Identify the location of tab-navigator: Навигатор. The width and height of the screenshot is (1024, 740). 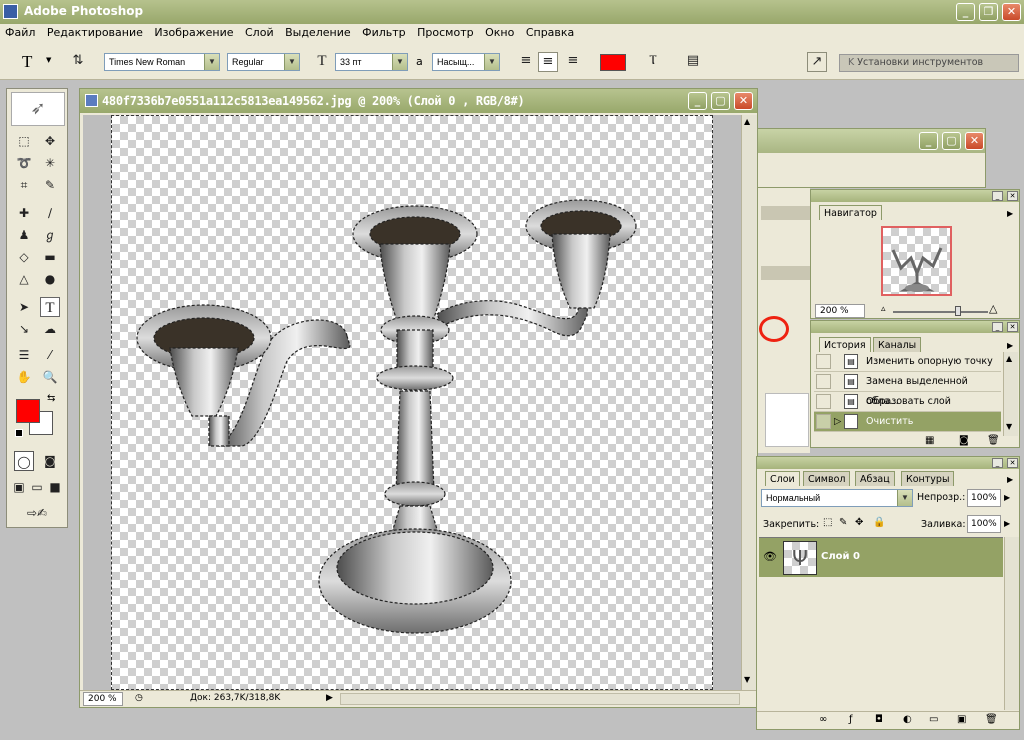
(850, 212).